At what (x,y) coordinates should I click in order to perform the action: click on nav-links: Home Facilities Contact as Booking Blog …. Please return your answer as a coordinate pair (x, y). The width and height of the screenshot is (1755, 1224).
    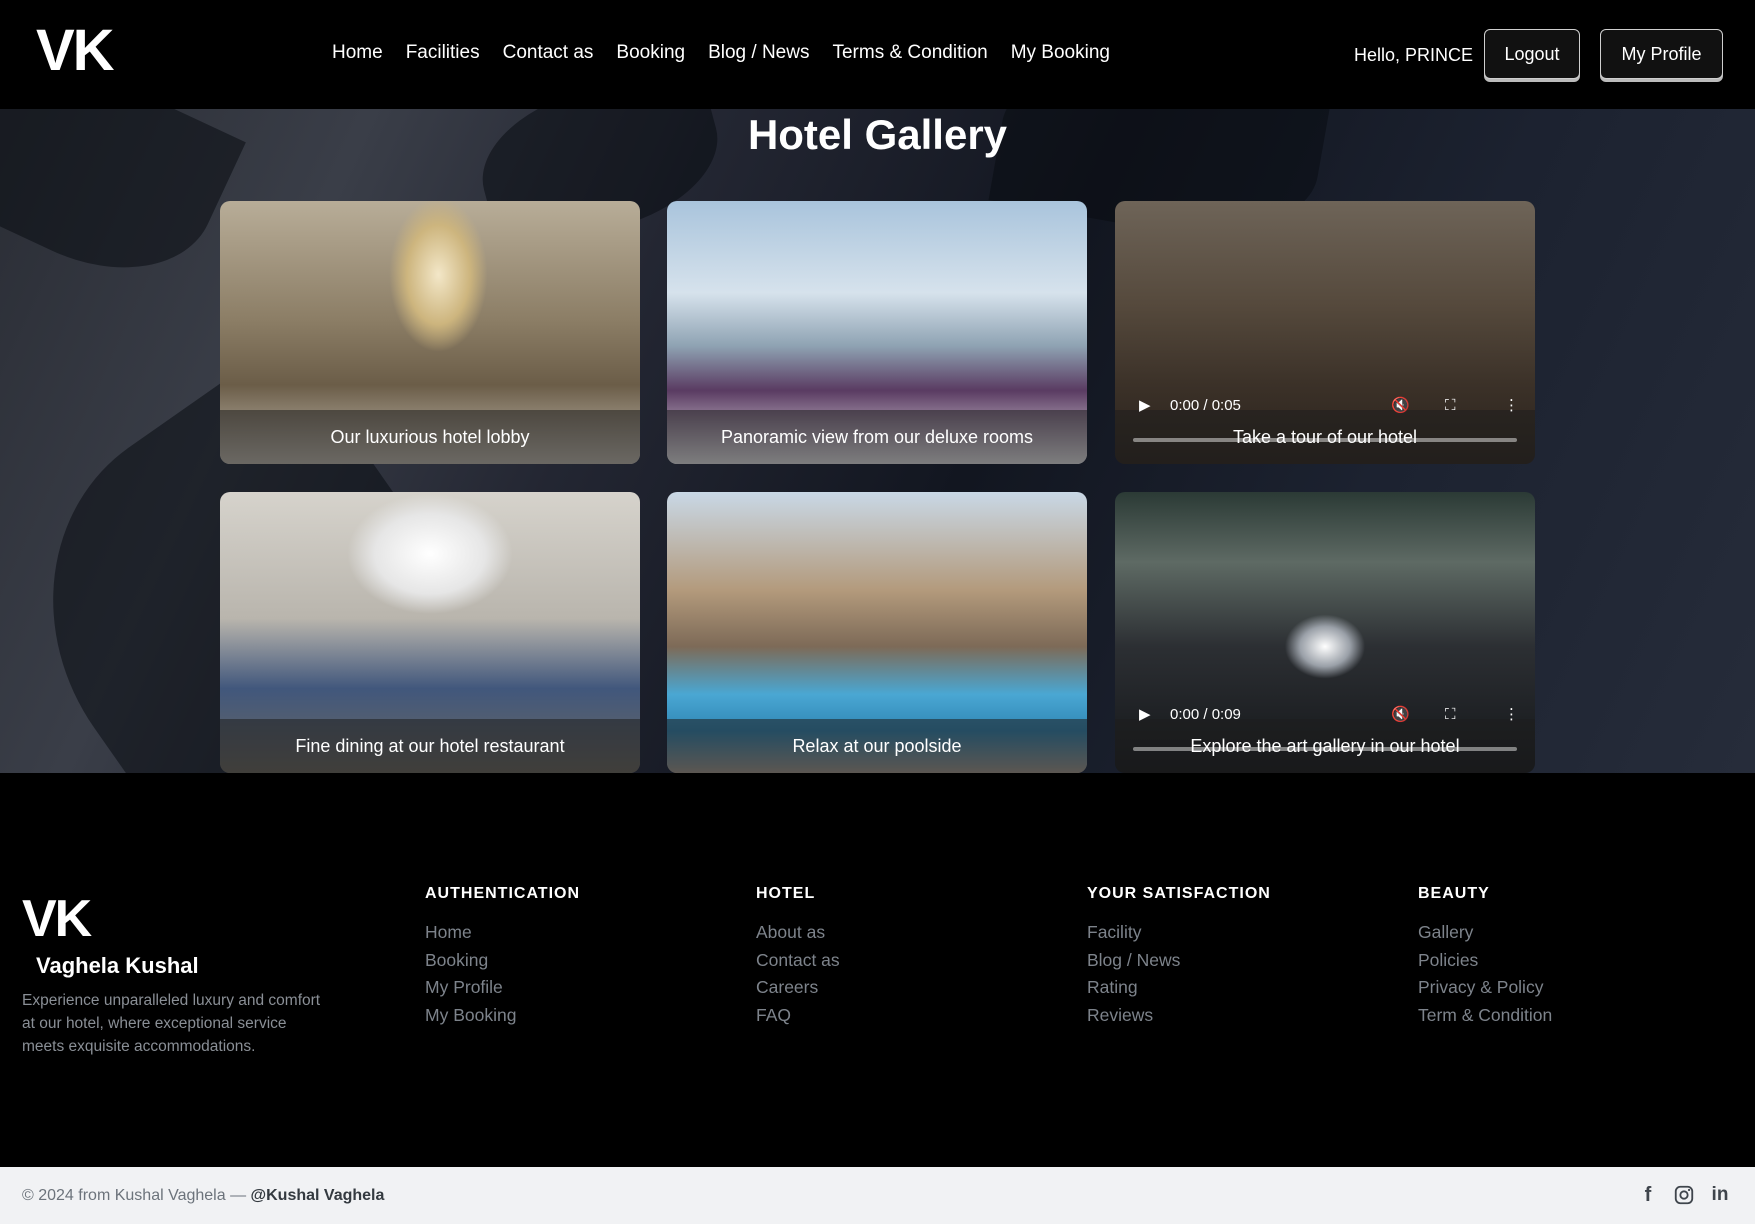
    Looking at the image, I should click on (732, 53).